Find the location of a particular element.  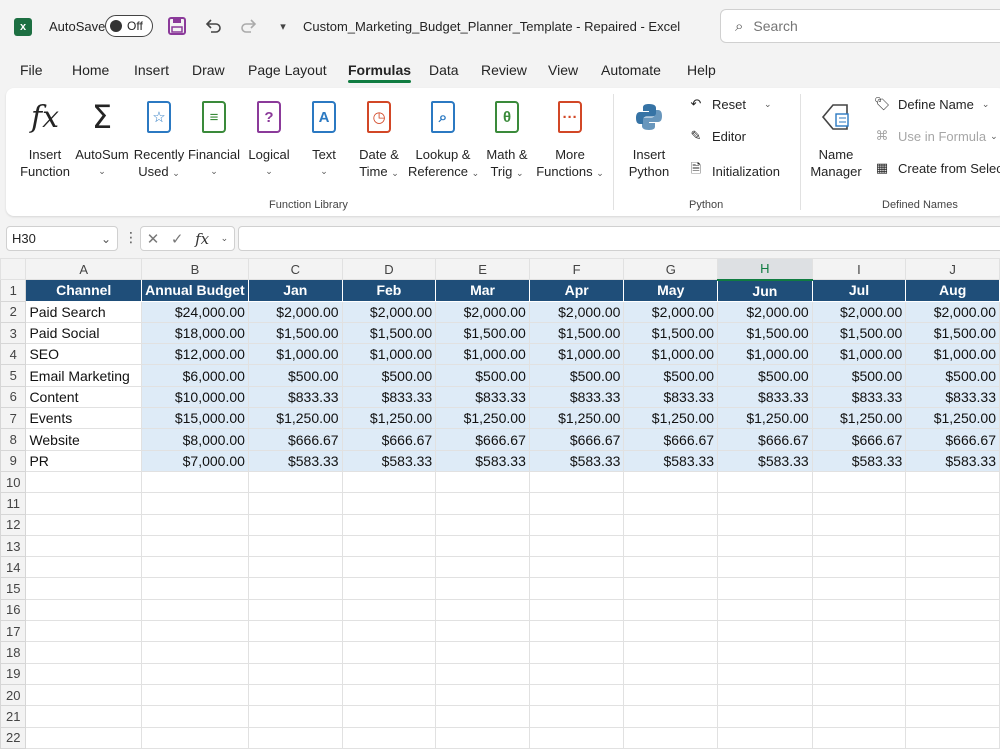

row-header: 3 is located at coordinates (13, 333).